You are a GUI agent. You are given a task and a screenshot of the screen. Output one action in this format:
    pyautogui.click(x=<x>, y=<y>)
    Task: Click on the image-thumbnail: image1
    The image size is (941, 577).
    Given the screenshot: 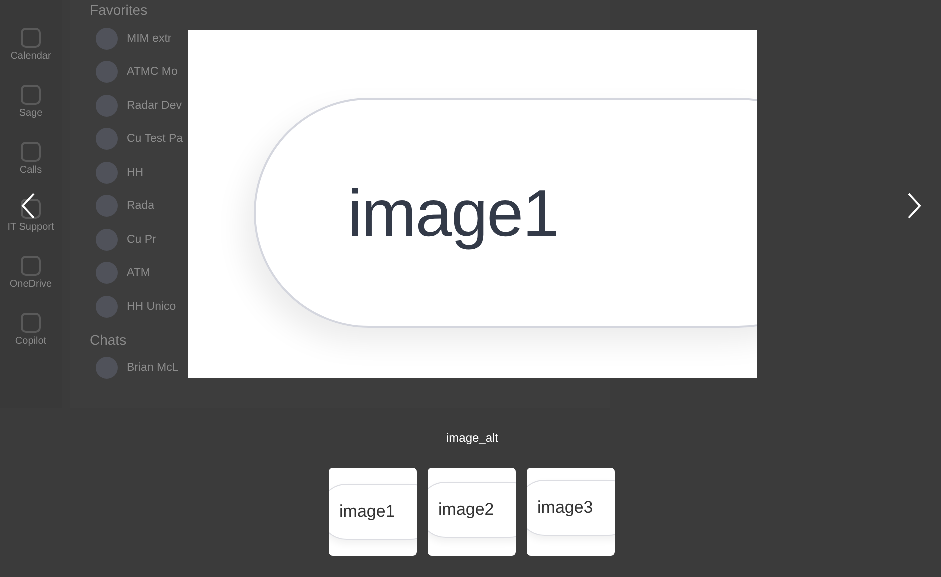 What is the action you would take?
    pyautogui.click(x=372, y=512)
    